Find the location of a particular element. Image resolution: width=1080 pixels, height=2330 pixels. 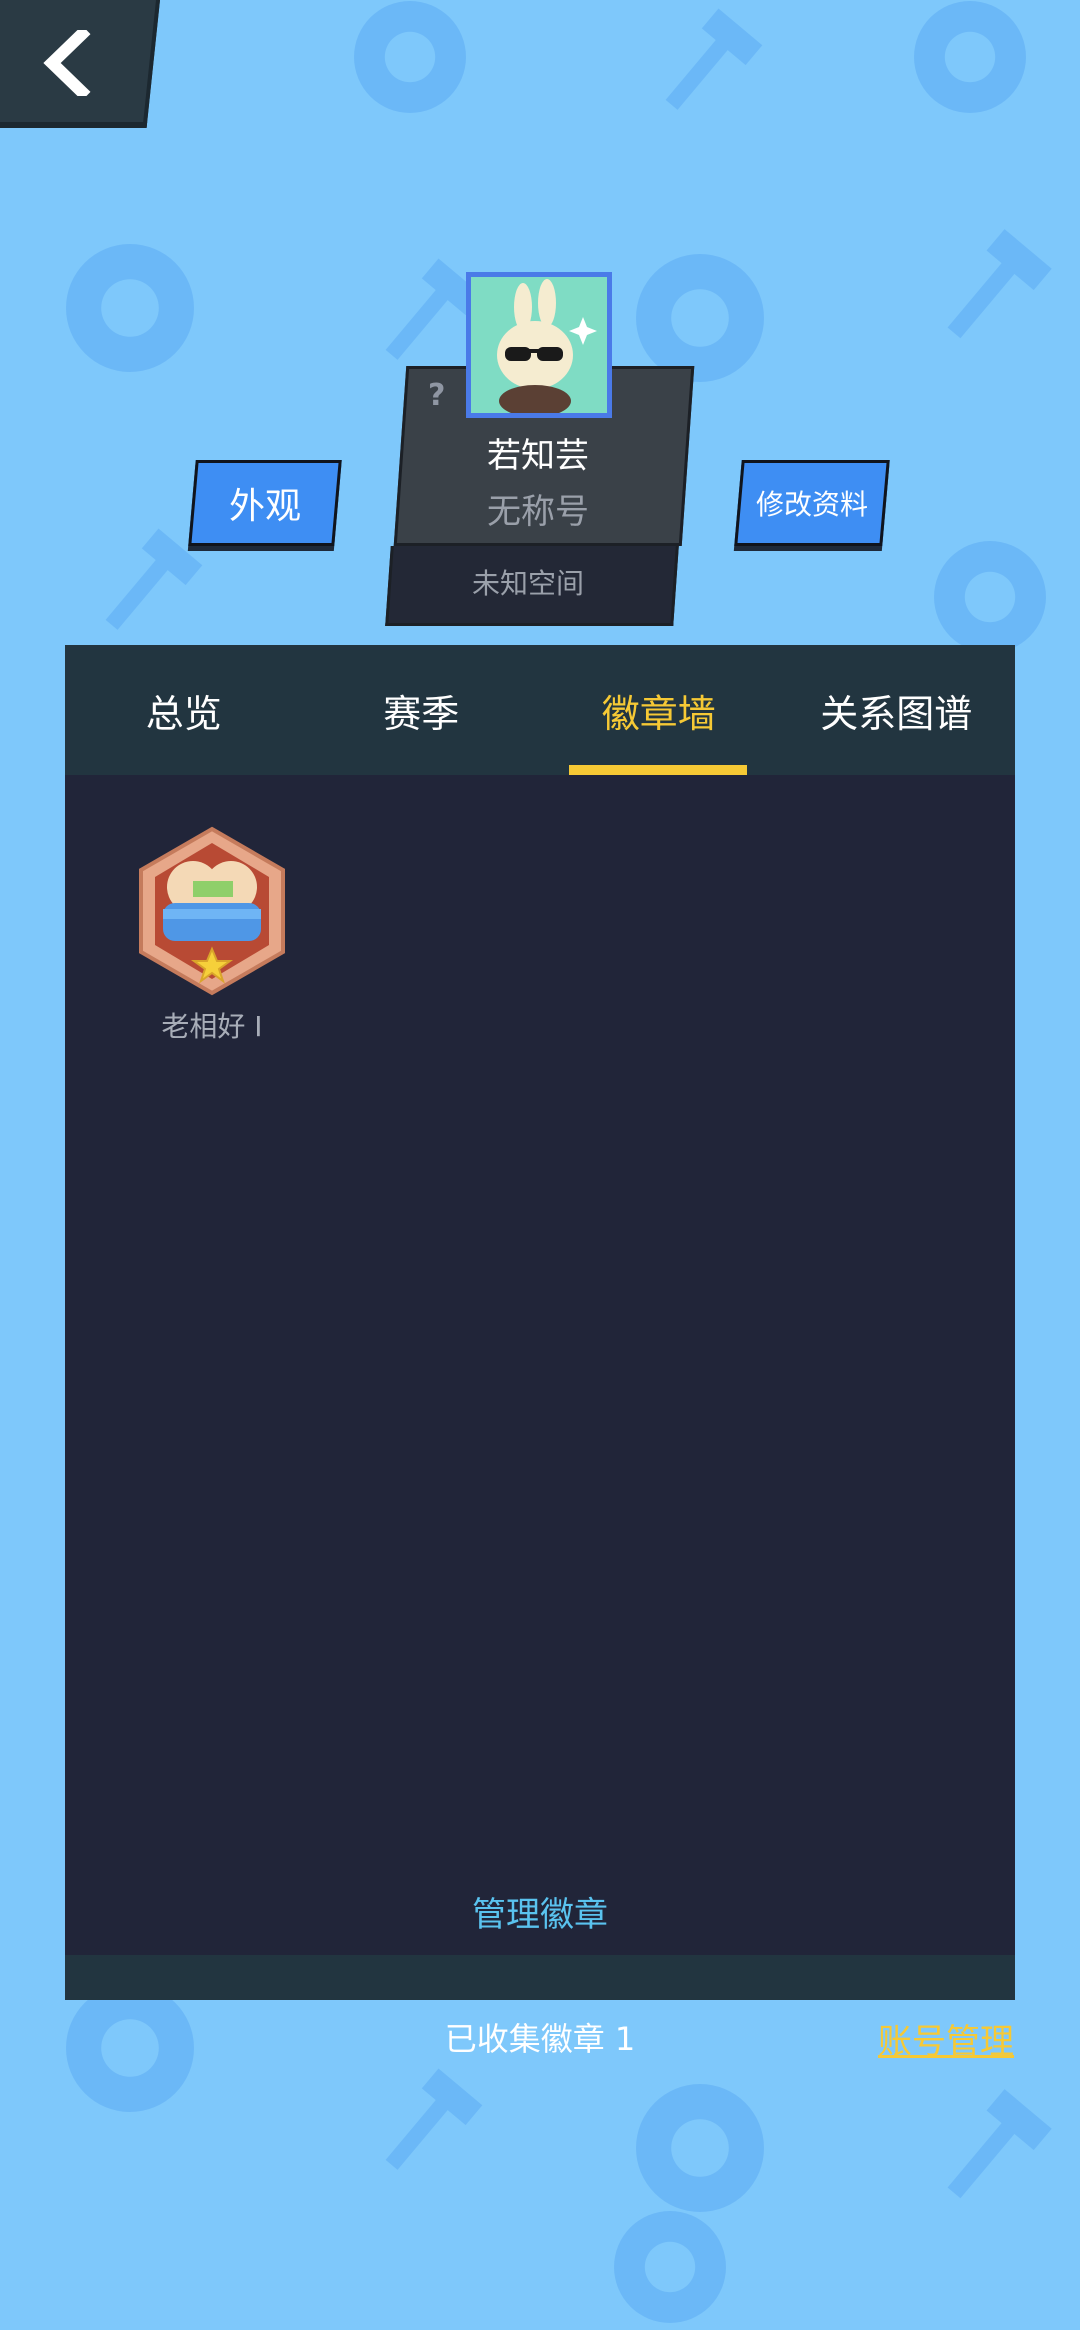

avatar is located at coordinates (539, 345).